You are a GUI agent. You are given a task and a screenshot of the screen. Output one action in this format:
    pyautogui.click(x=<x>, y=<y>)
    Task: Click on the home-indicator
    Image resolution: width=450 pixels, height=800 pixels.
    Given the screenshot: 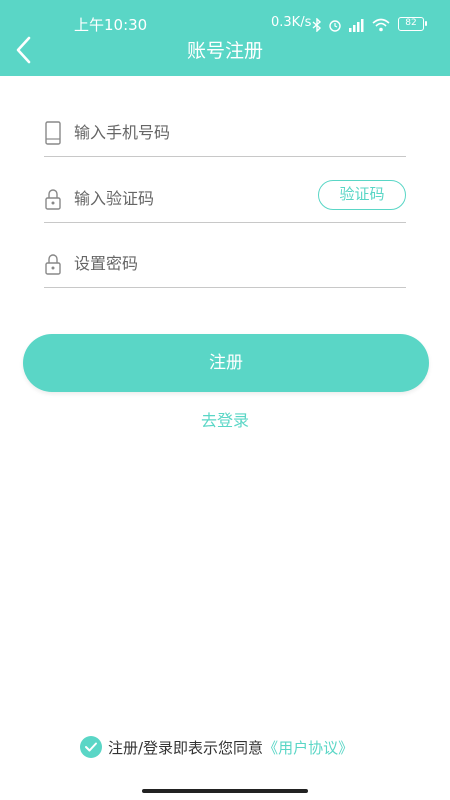 What is the action you would take?
    pyautogui.click(x=225, y=791)
    